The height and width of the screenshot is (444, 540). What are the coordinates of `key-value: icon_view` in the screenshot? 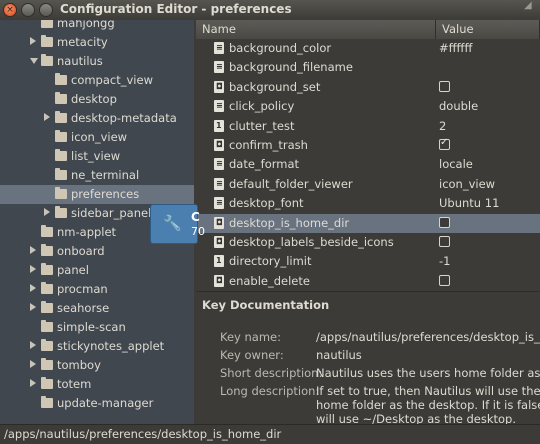 It's located at (467, 184).